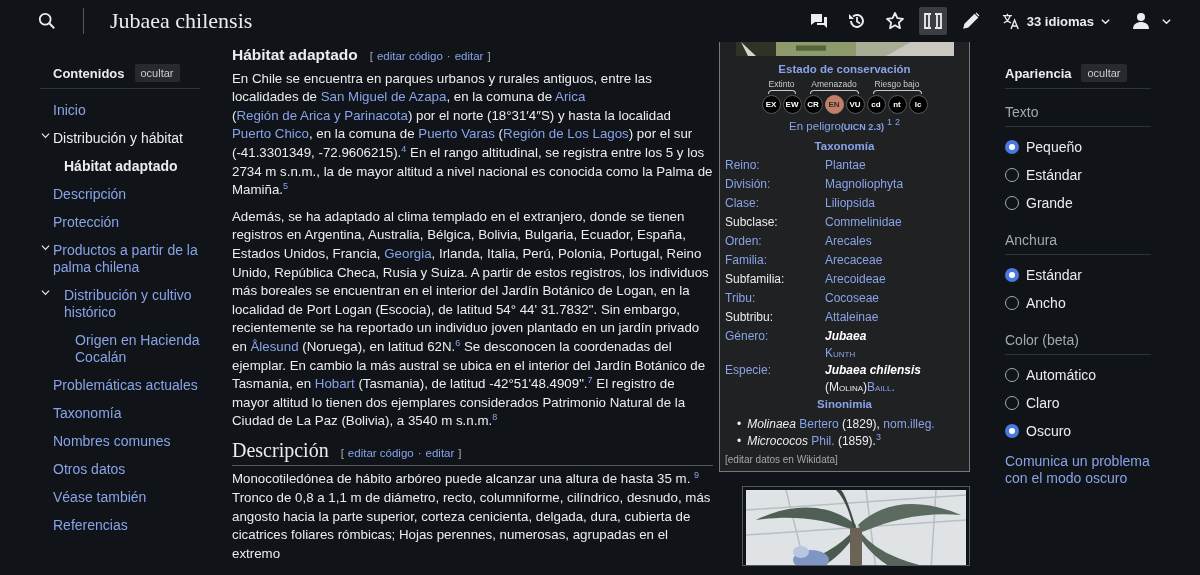  I want to click on taxon-link: Arecoideae, so click(855, 279).